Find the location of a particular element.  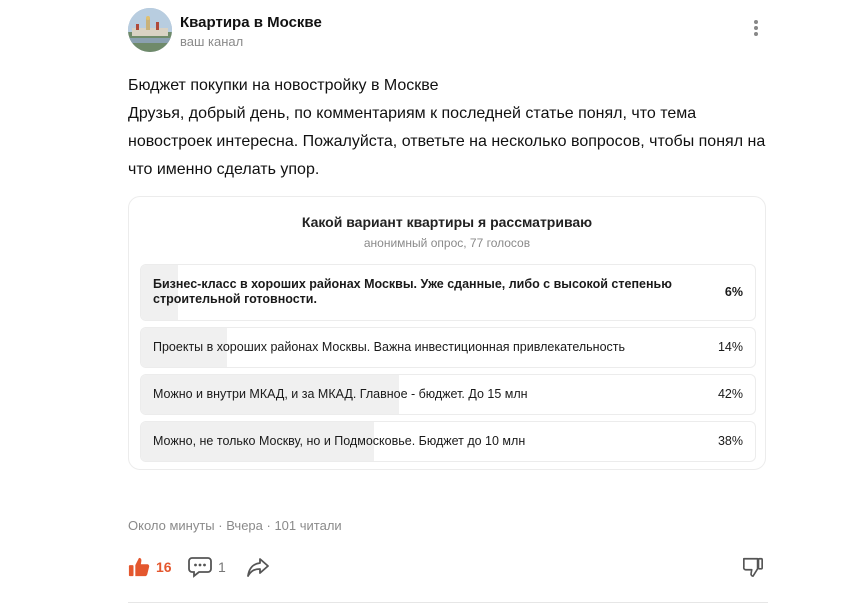

share-arrow-icon is located at coordinates (258, 567).